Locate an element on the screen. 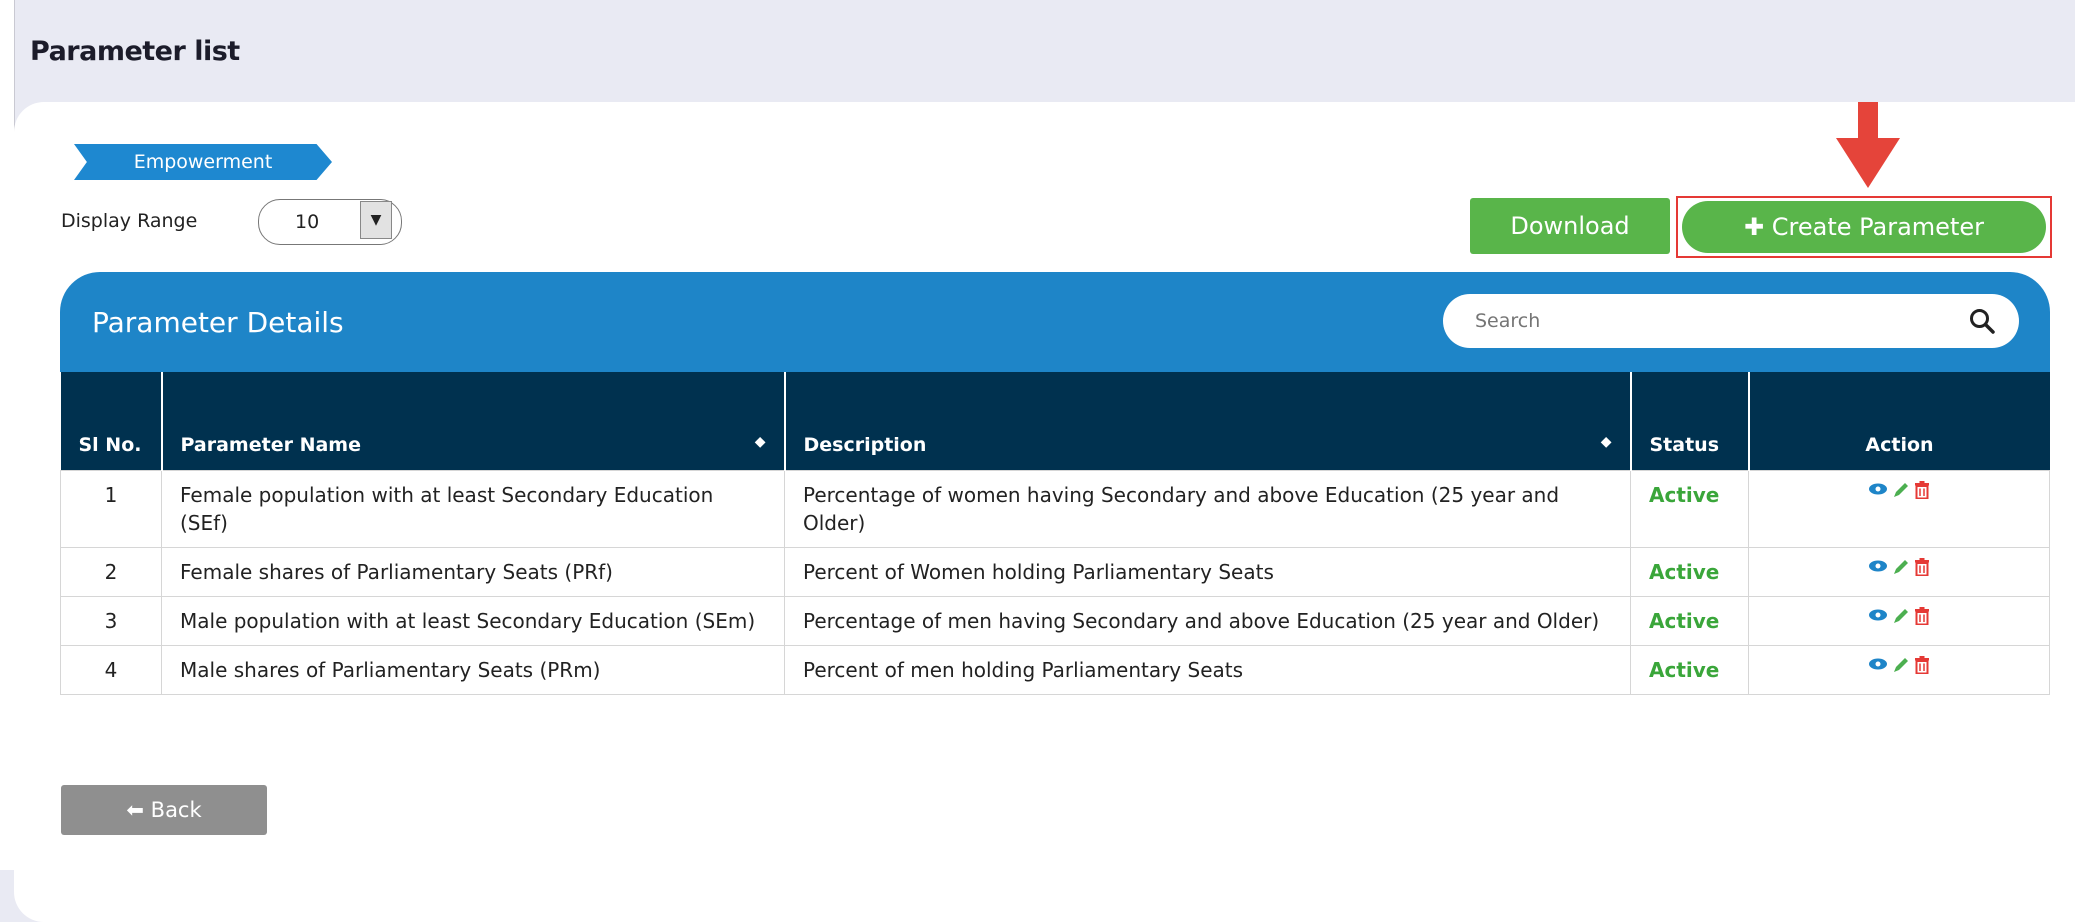  column-status: Status is located at coordinates (1690, 421).